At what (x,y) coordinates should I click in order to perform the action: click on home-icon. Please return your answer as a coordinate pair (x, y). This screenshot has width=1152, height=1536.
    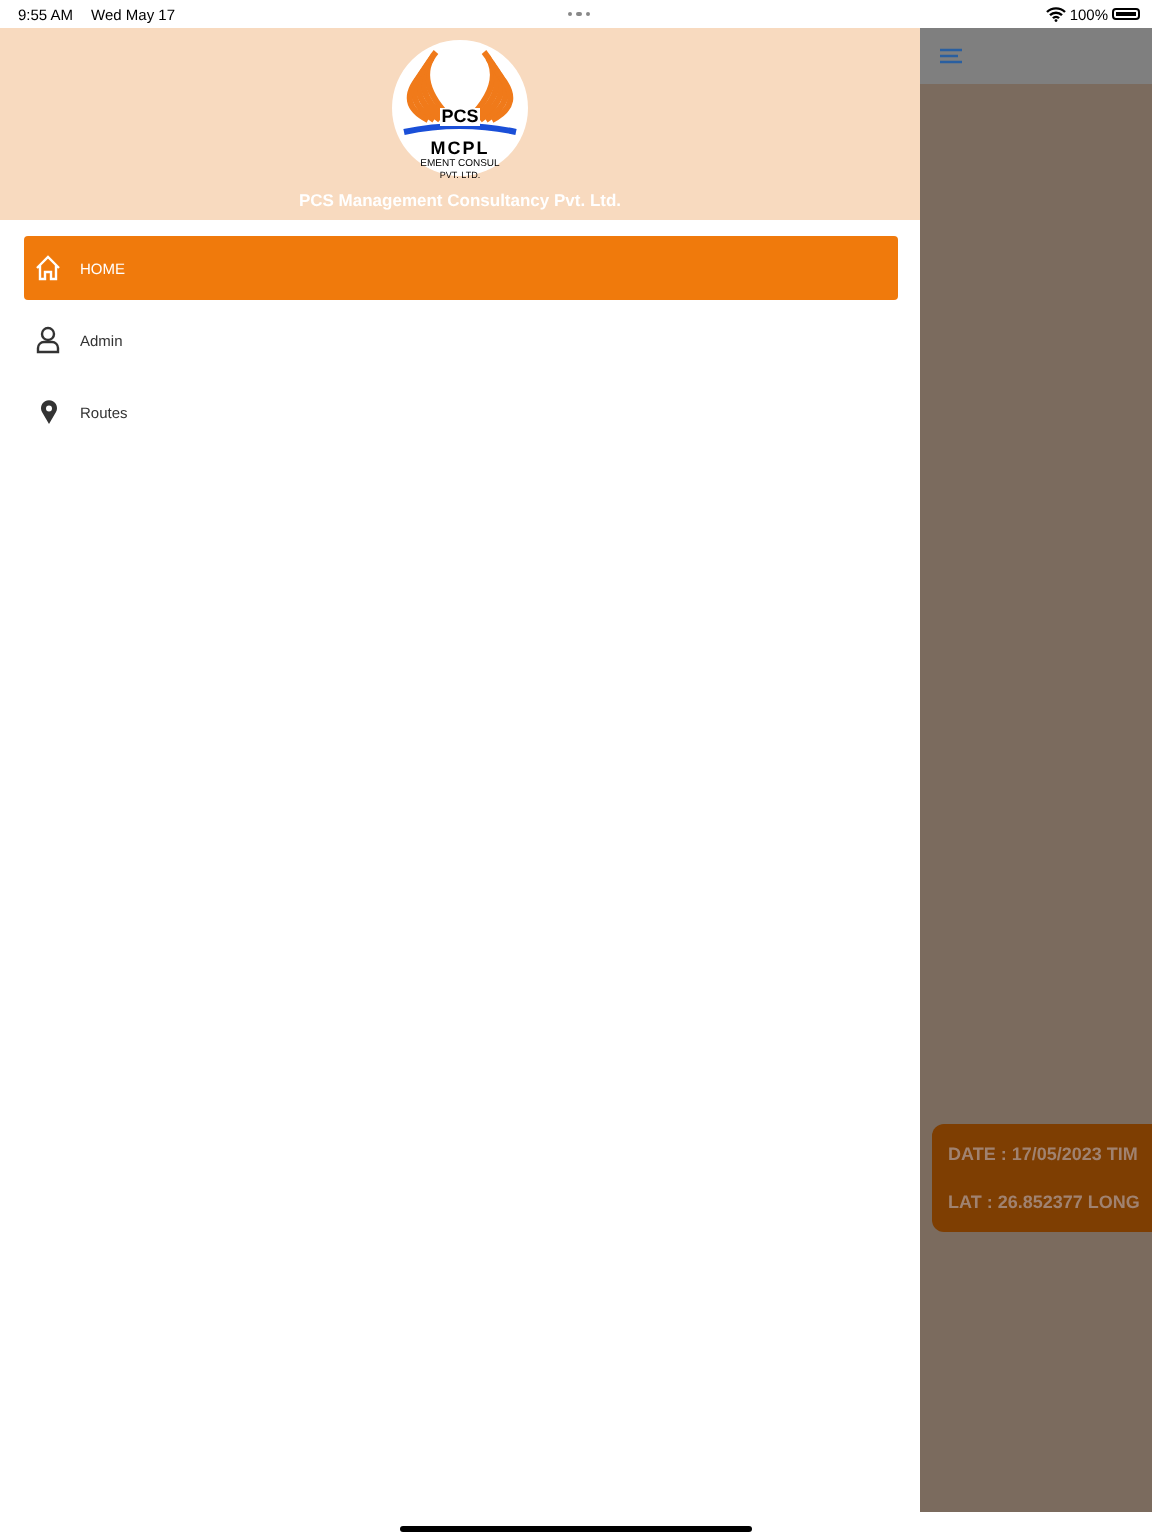
    Looking at the image, I should click on (48, 268).